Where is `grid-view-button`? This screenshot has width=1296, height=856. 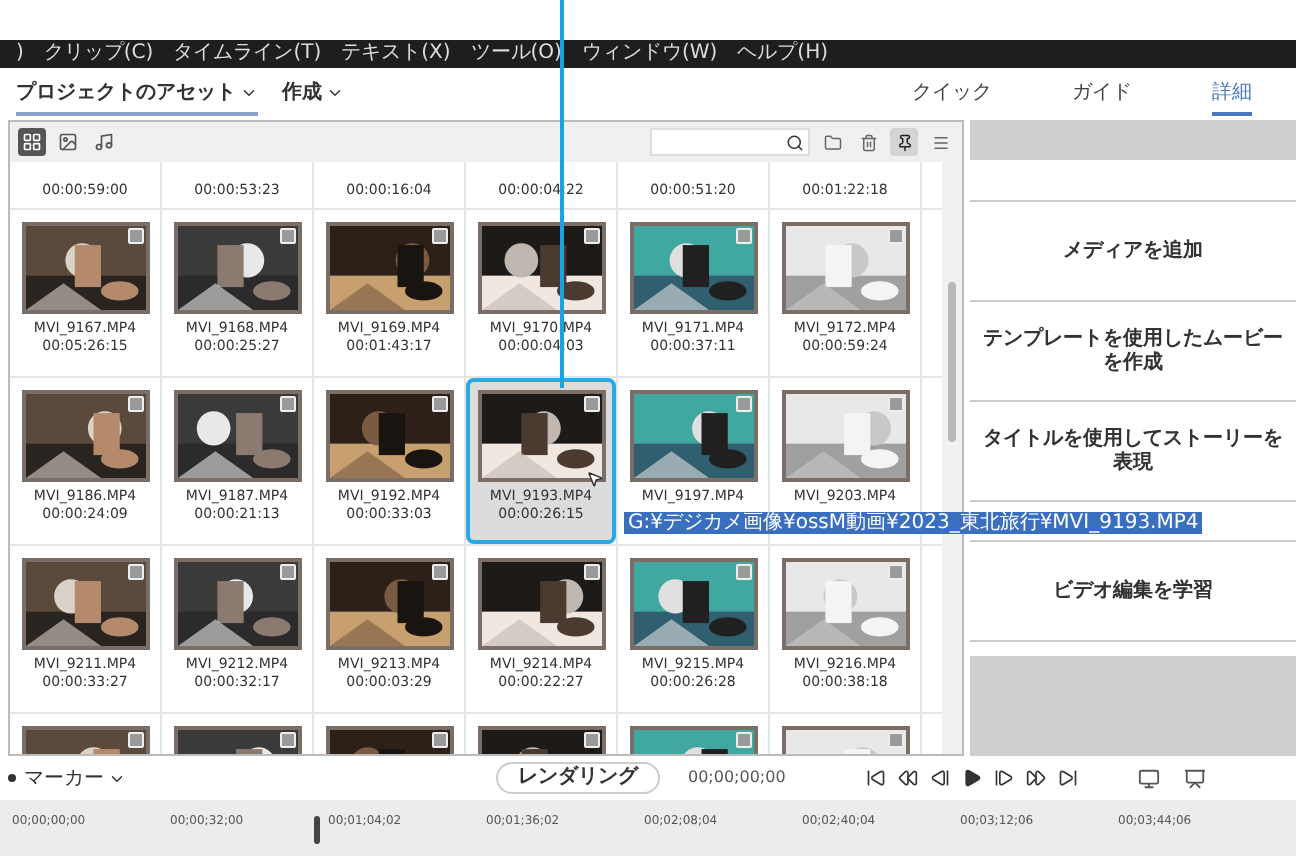 grid-view-button is located at coordinates (32, 142).